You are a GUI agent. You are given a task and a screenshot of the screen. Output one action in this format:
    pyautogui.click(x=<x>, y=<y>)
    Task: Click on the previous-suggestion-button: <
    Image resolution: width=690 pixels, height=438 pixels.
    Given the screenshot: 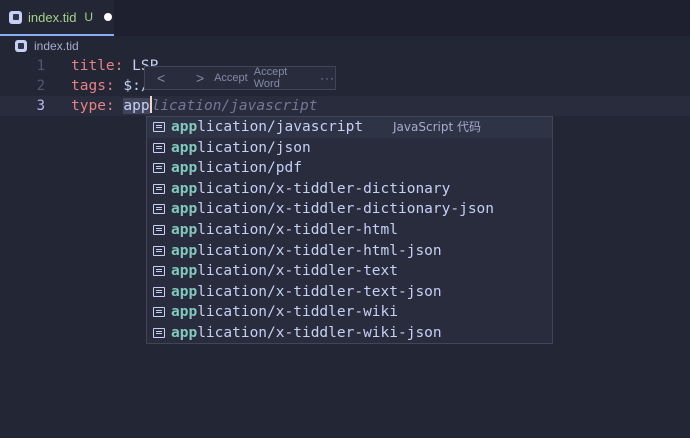 What is the action you would take?
    pyautogui.click(x=161, y=78)
    